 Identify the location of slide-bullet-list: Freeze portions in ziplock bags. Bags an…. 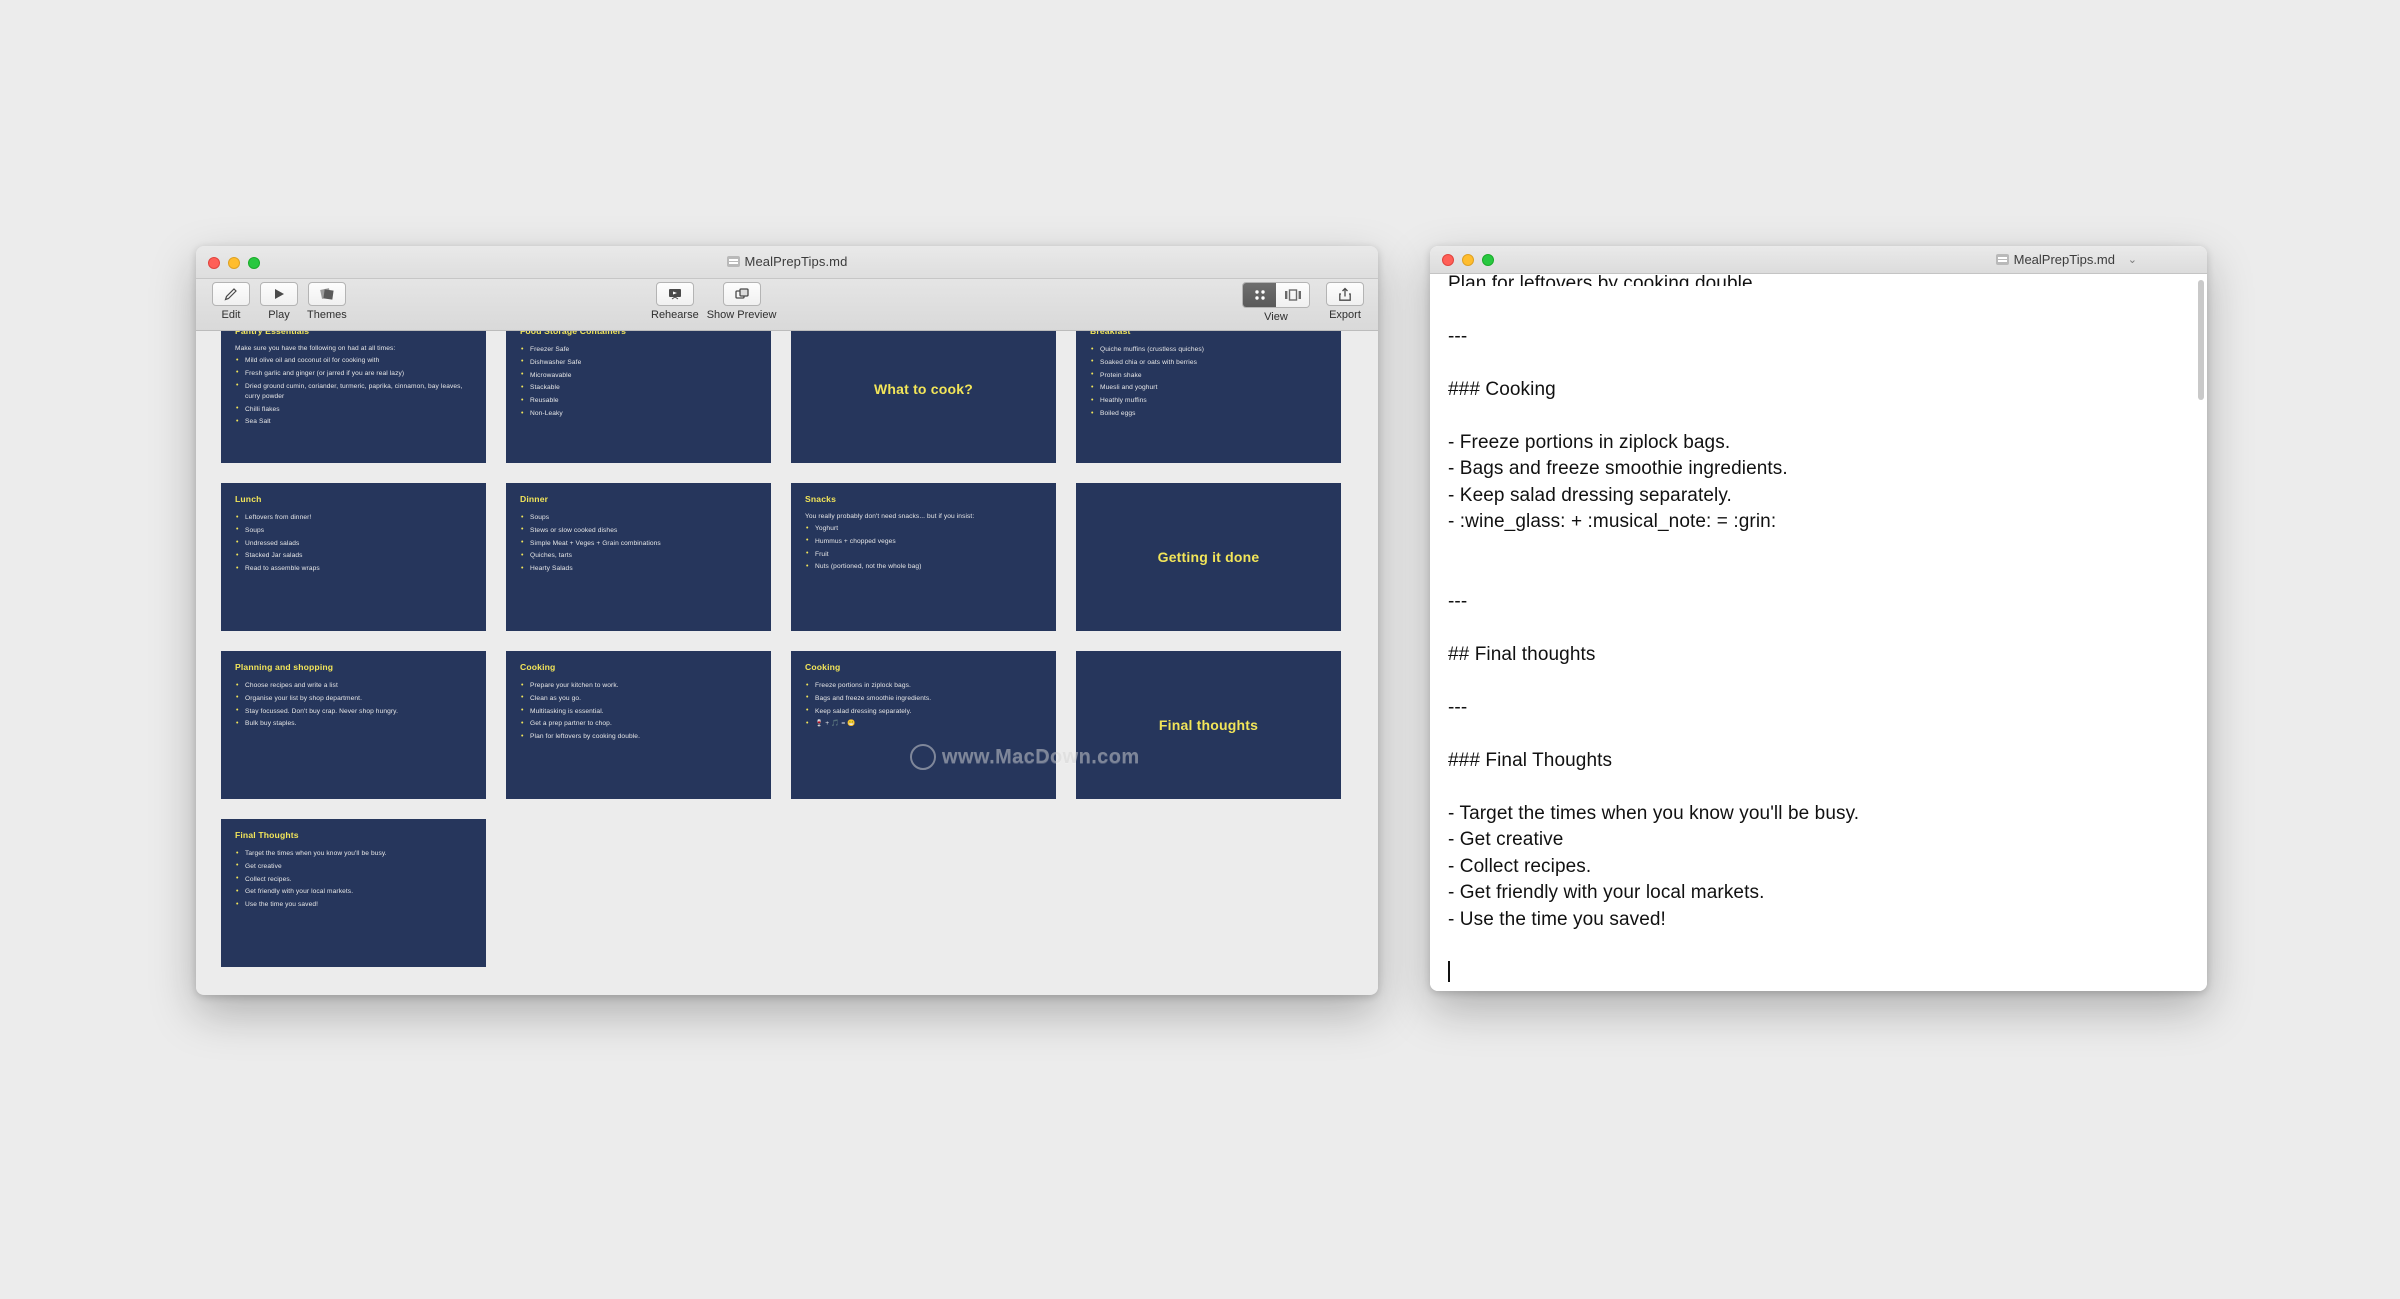
(923, 705).